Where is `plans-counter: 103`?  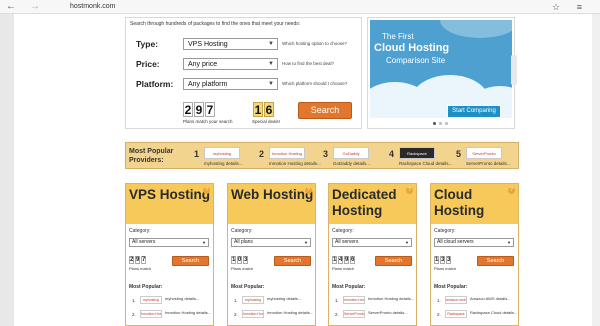 plans-counter: 103 is located at coordinates (239, 260).